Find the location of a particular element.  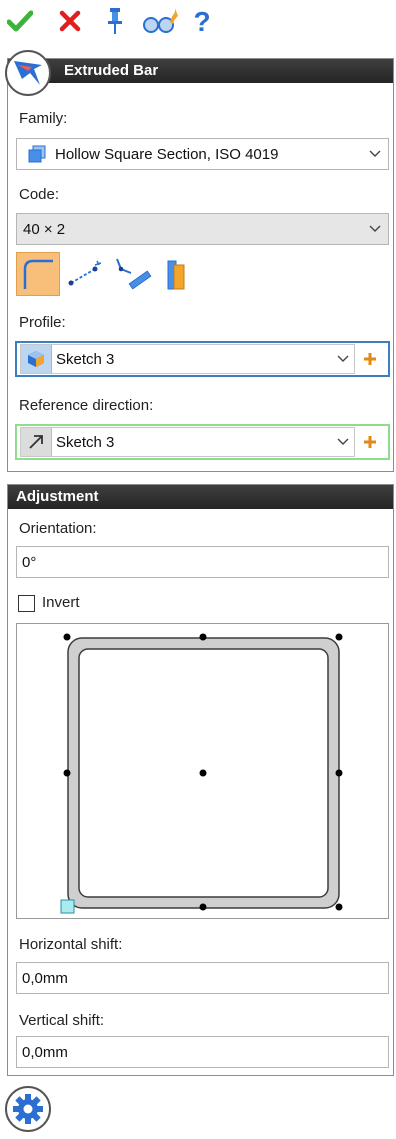

horizontal-shift-label: Horizontal shift: is located at coordinates (71, 944).